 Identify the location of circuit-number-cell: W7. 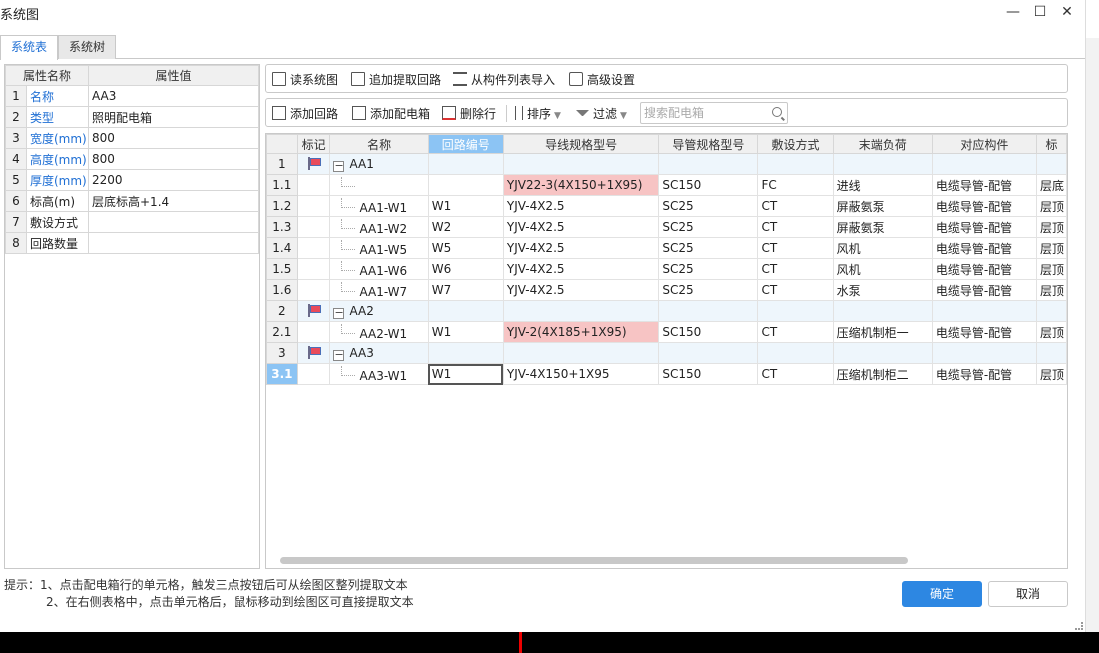
(465, 290).